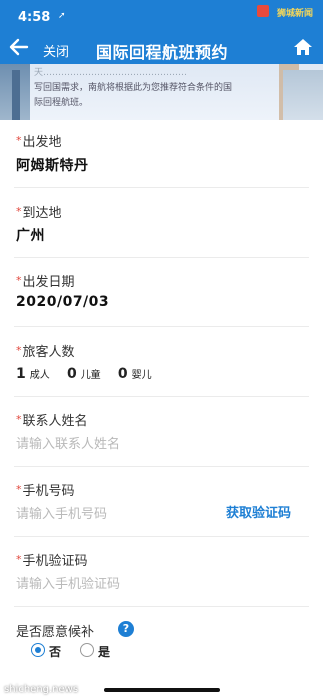 The width and height of the screenshot is (323, 700). What do you see at coordinates (34, 17) in the screenshot?
I see `status-time: 4:58` at bounding box center [34, 17].